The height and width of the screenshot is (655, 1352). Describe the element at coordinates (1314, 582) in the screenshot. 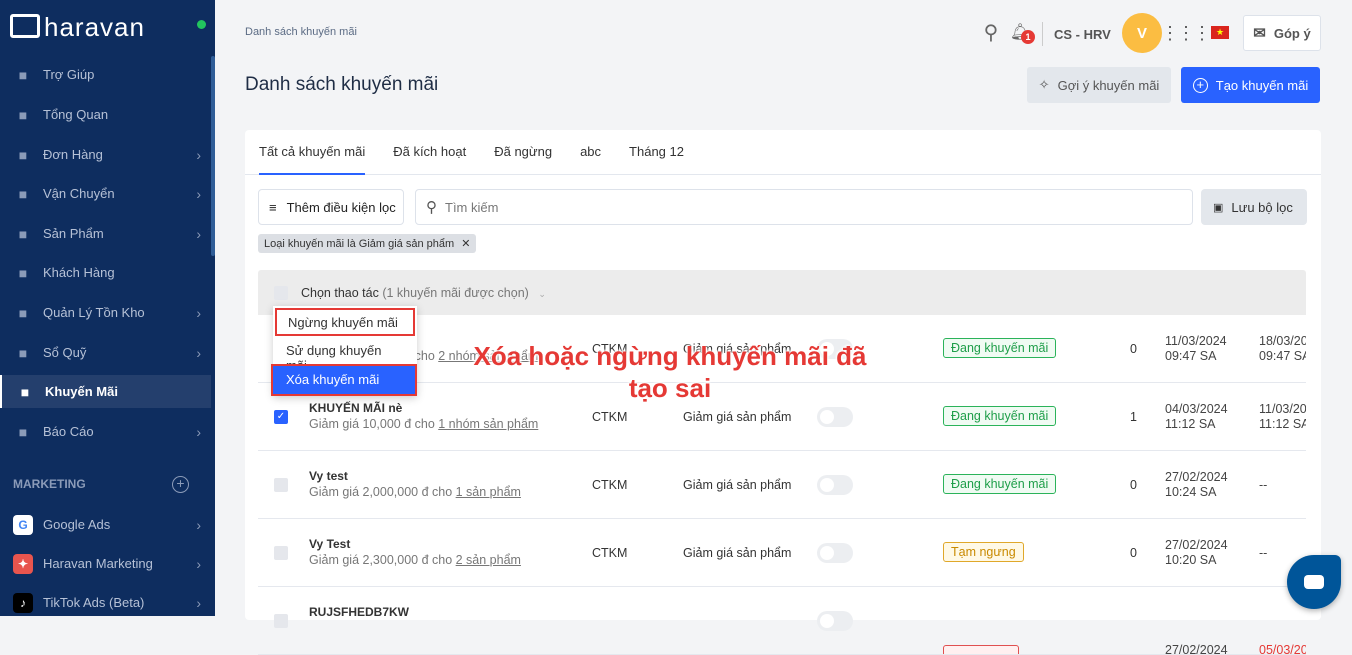

I see `chat-button` at that location.